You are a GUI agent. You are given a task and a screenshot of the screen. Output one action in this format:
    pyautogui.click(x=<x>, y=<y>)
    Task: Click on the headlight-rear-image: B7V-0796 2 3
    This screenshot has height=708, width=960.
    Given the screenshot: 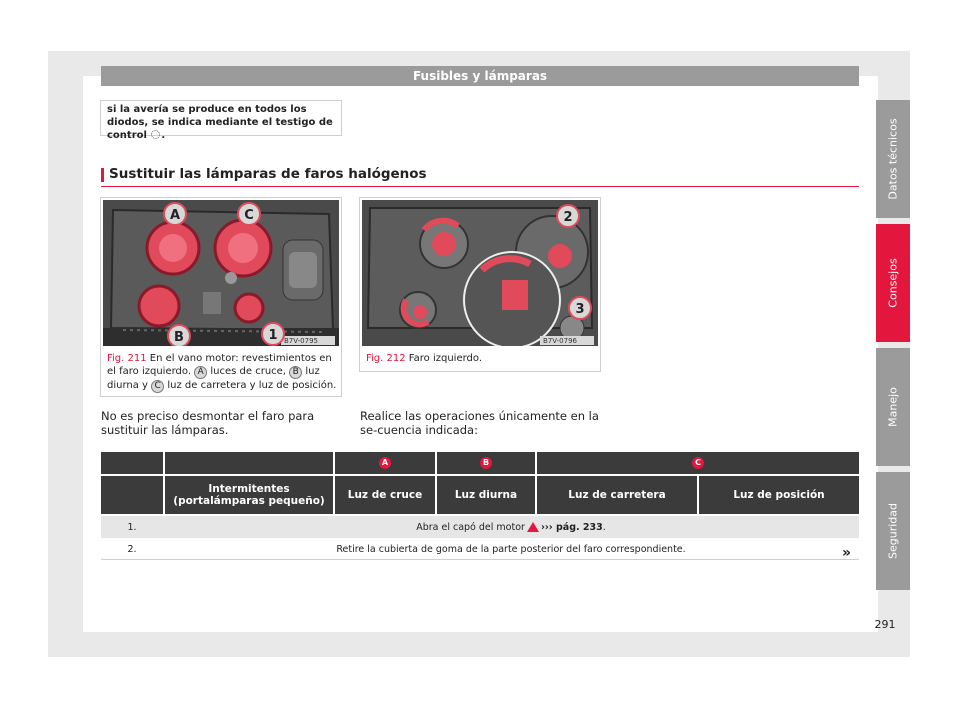 What is the action you would take?
    pyautogui.click(x=480, y=273)
    